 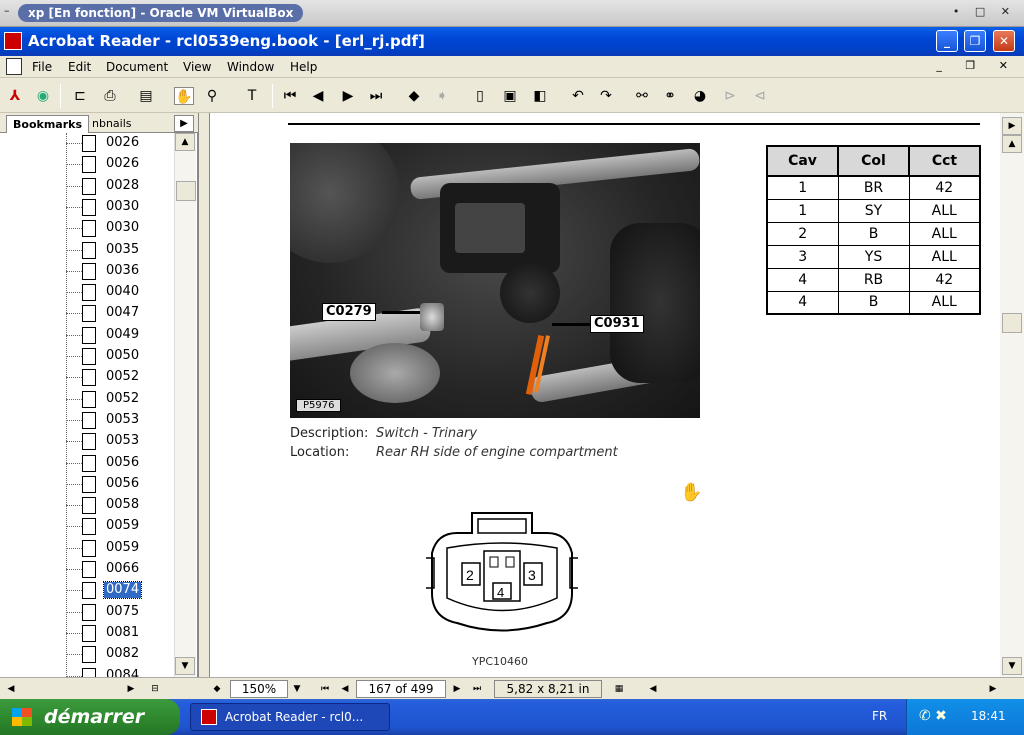 I want to click on table-cell: ALL, so click(x=944, y=256).